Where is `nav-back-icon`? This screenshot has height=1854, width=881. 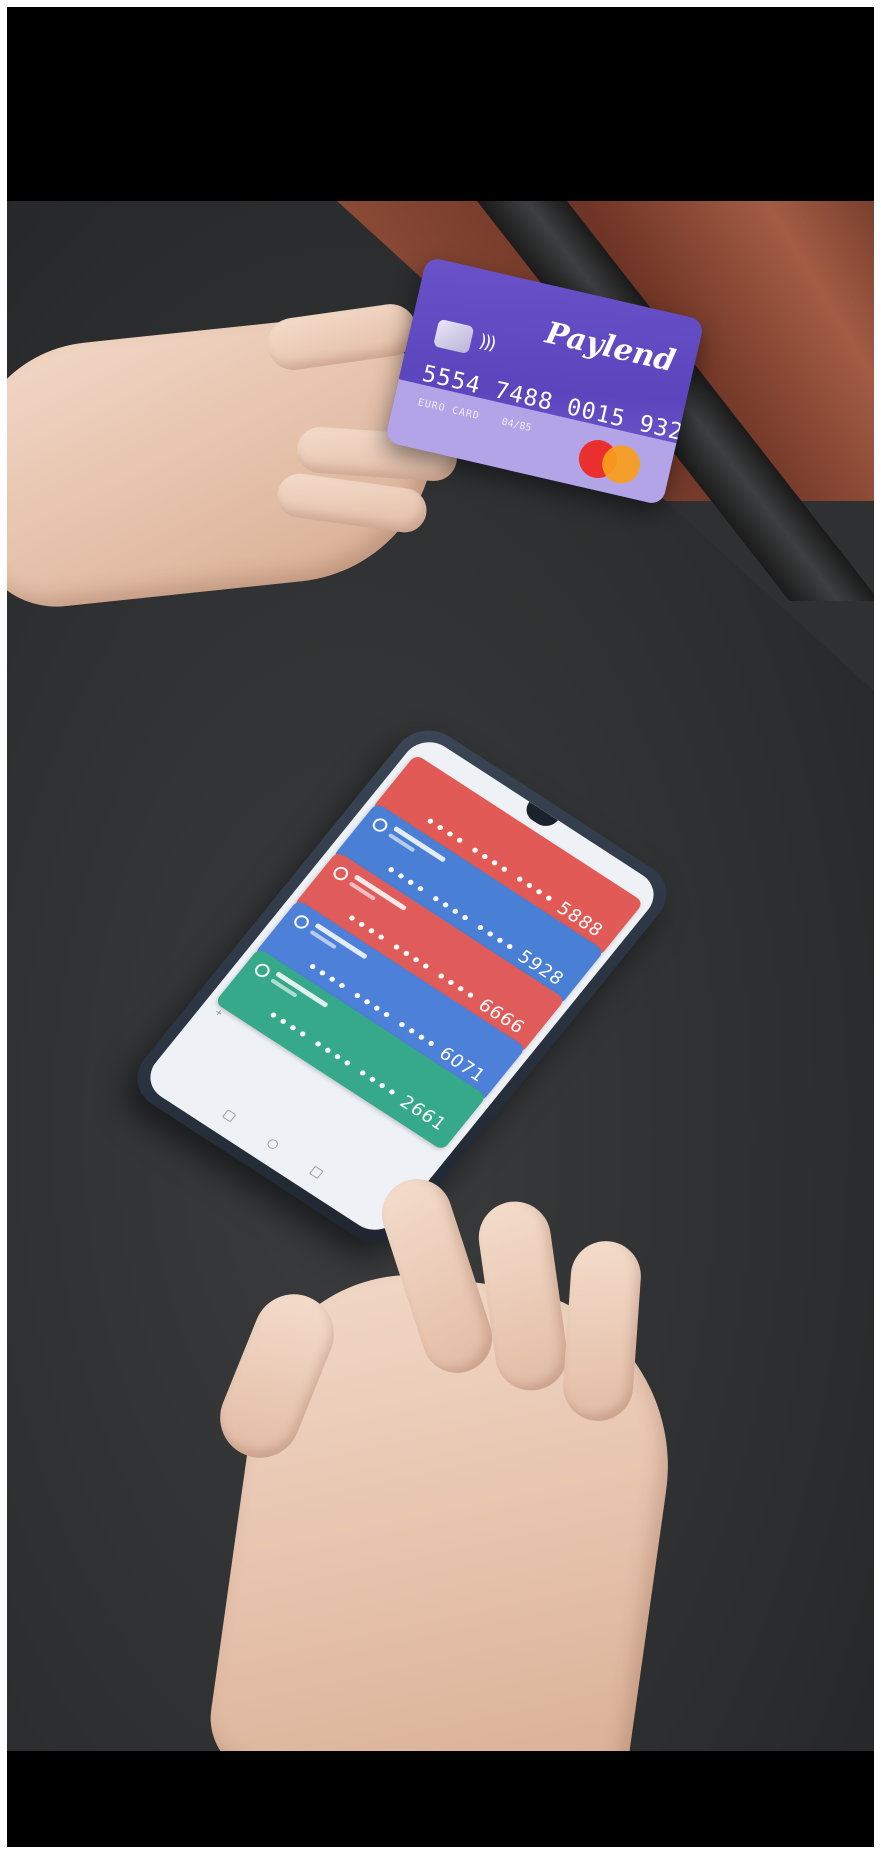
nav-back-icon is located at coordinates (229, 1116).